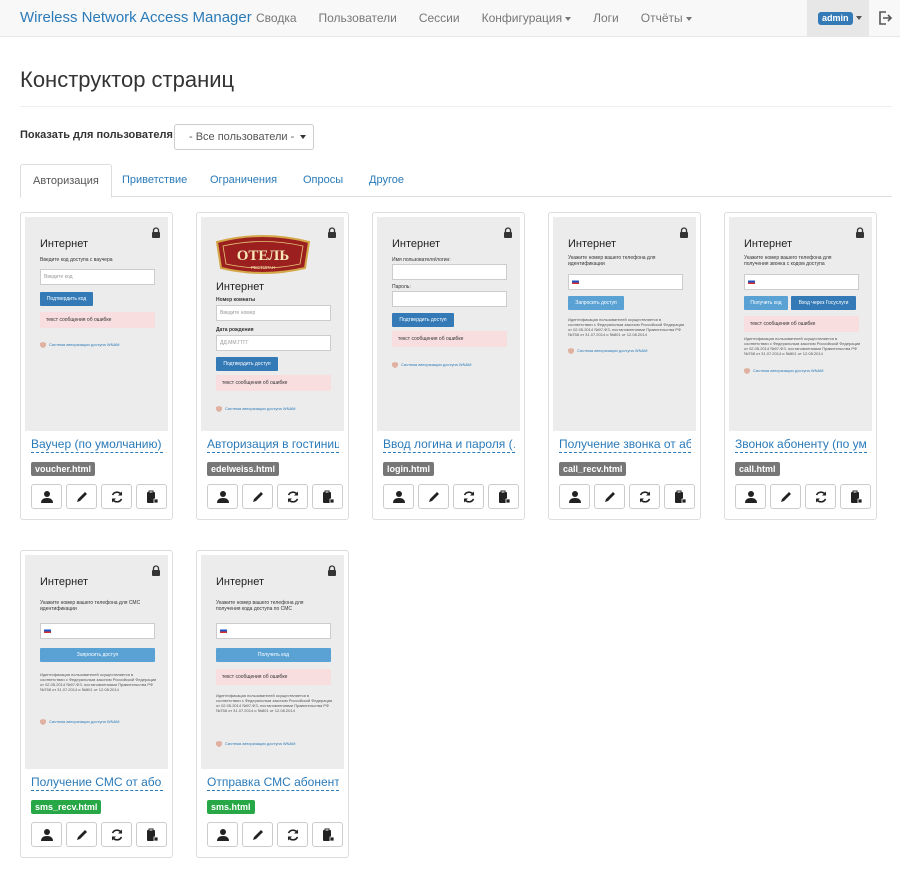  What do you see at coordinates (586, 264) in the screenshot?
I see `preview-prompt: идентификации` at bounding box center [586, 264].